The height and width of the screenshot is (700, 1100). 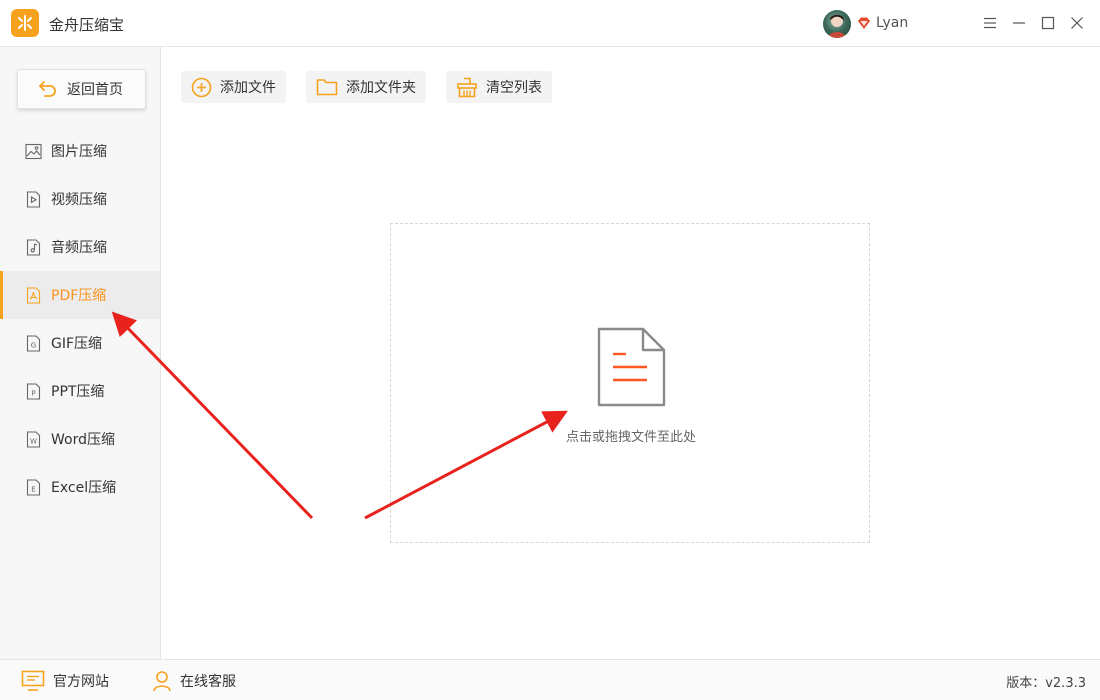 I want to click on sidebar-item-excel: E Excel压缩, so click(x=80, y=487).